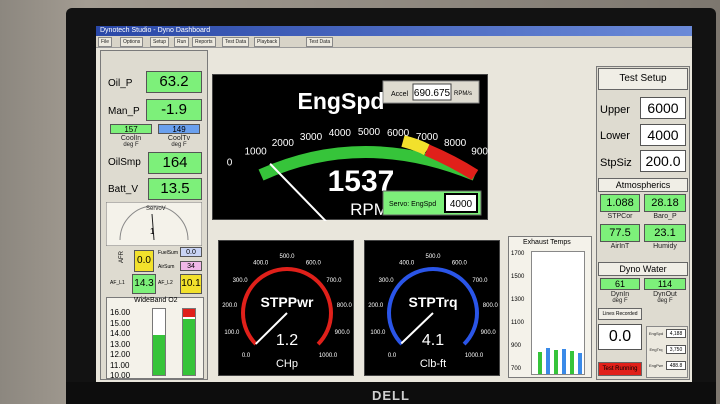 The height and width of the screenshot is (404, 720). What do you see at coordinates (320, 42) in the screenshot?
I see `tab-test-data-2: Test Data` at bounding box center [320, 42].